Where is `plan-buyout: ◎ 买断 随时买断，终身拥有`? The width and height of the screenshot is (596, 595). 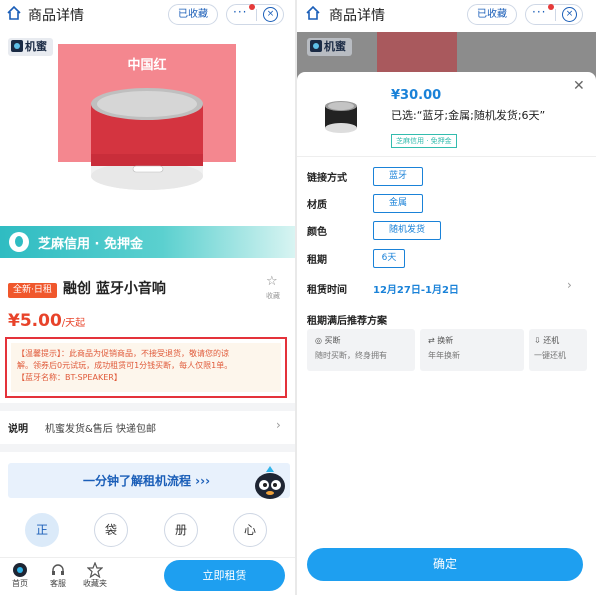 plan-buyout: ◎ 买断 随时买断，终身拥有 is located at coordinates (361, 350).